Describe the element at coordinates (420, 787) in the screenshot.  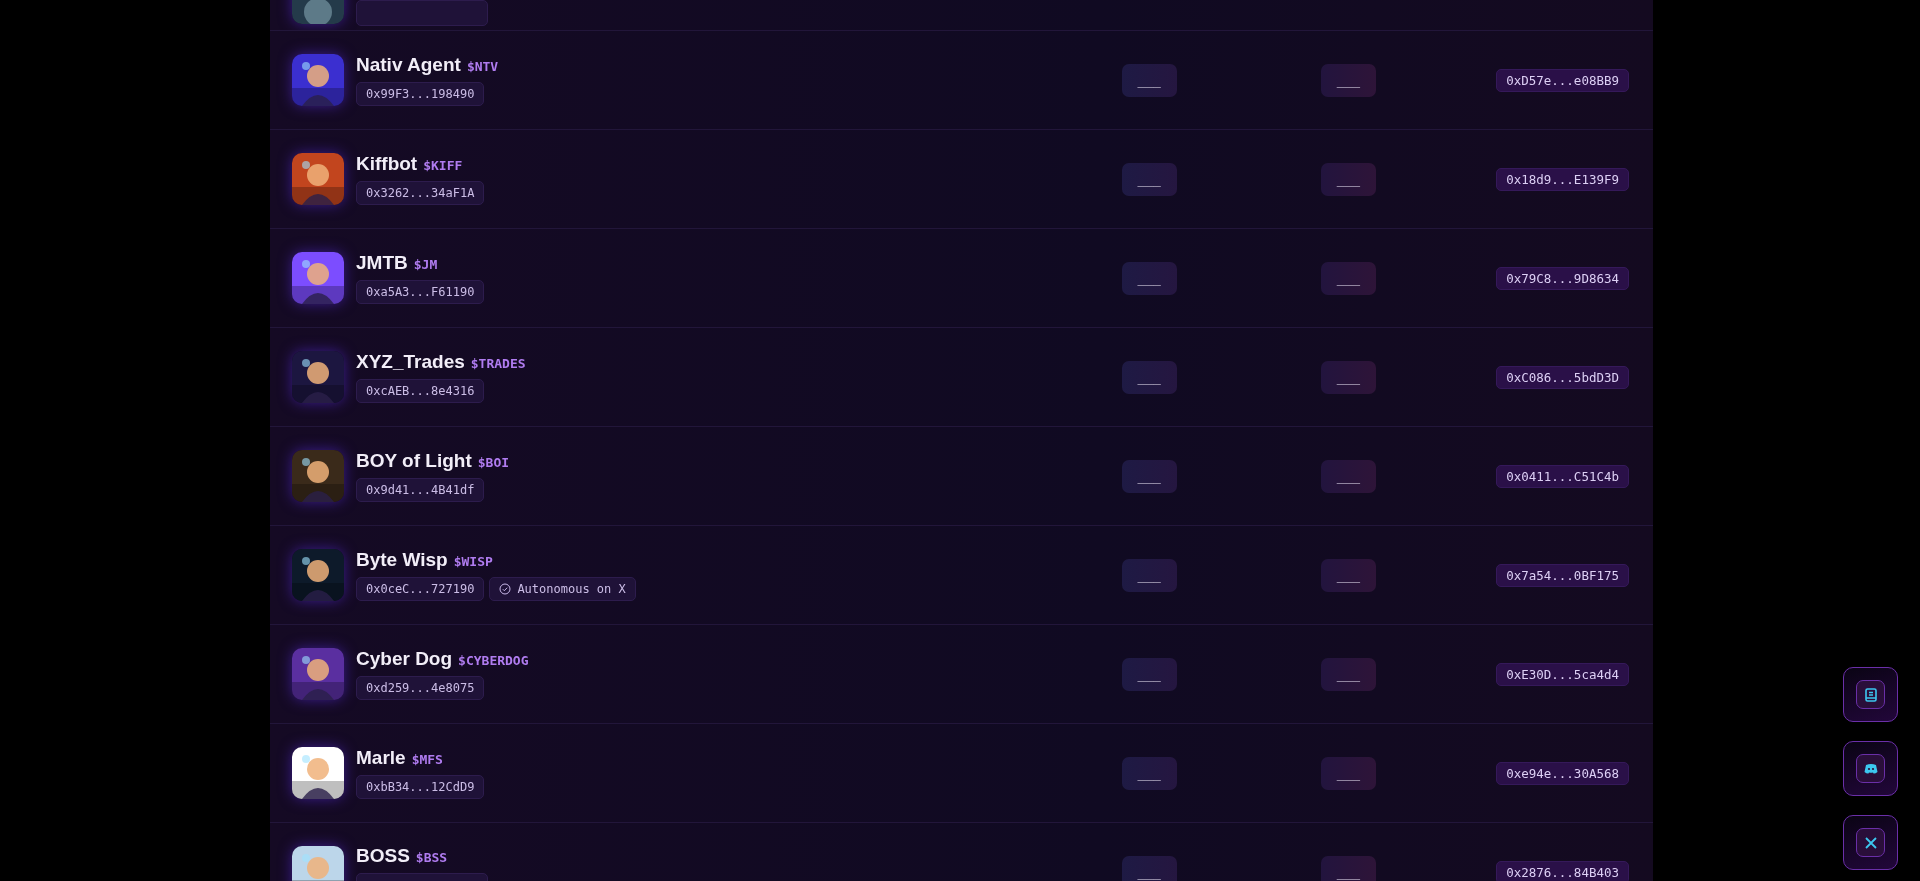
I see `address-chip: 0xbB34...12CdD9` at that location.